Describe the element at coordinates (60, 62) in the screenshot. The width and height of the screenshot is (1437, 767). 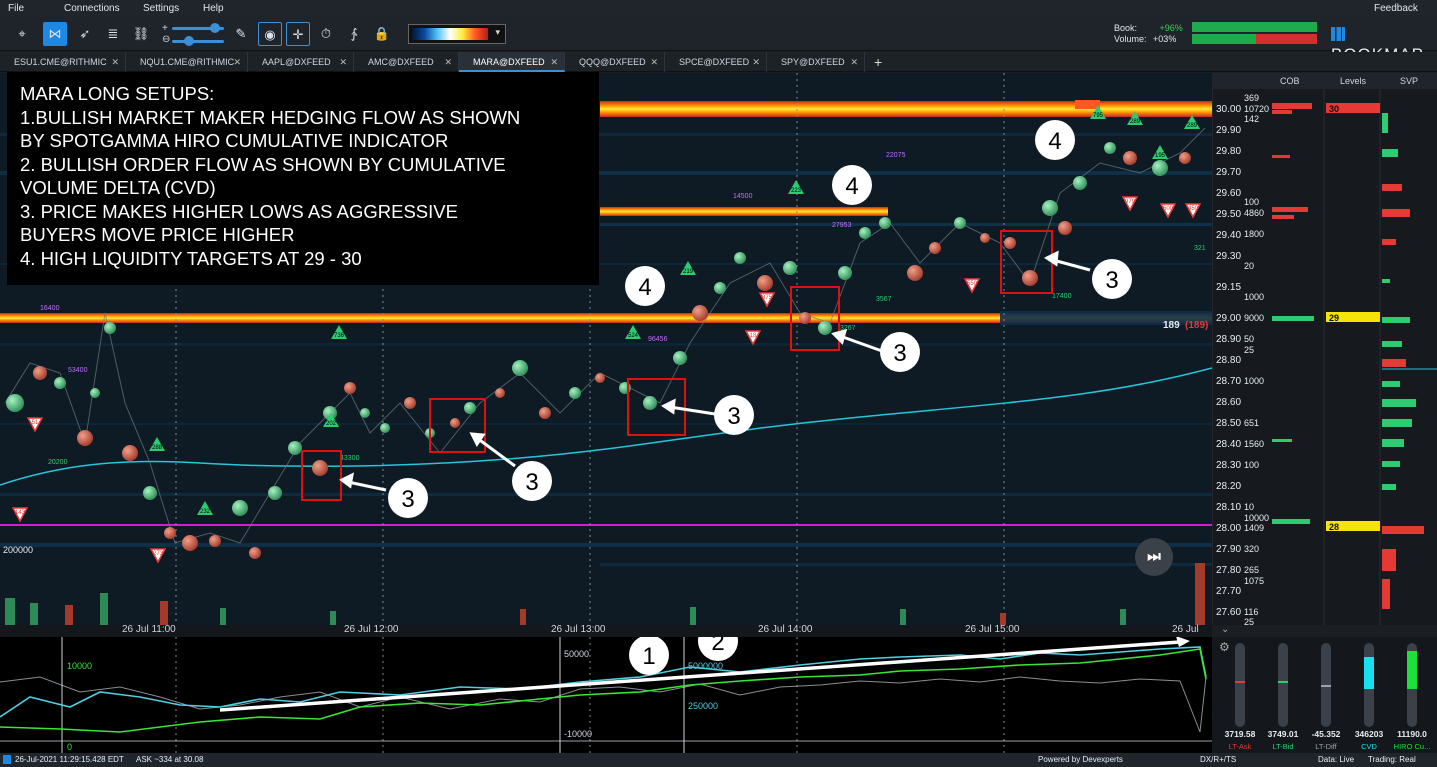
I see `tab-label: ESU1.CME@RITHMIC` at that location.